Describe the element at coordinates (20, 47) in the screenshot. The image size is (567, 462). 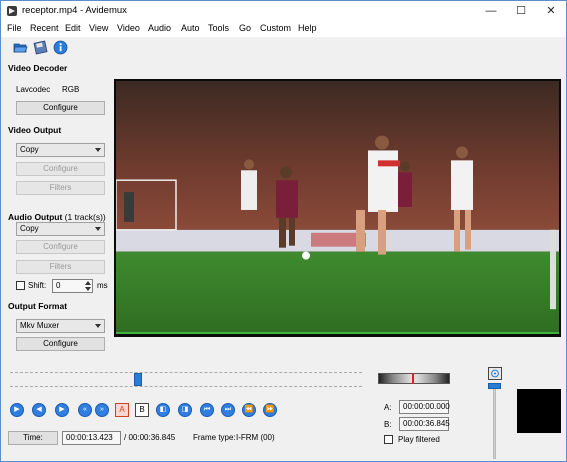
I see `open-folder-icon` at that location.